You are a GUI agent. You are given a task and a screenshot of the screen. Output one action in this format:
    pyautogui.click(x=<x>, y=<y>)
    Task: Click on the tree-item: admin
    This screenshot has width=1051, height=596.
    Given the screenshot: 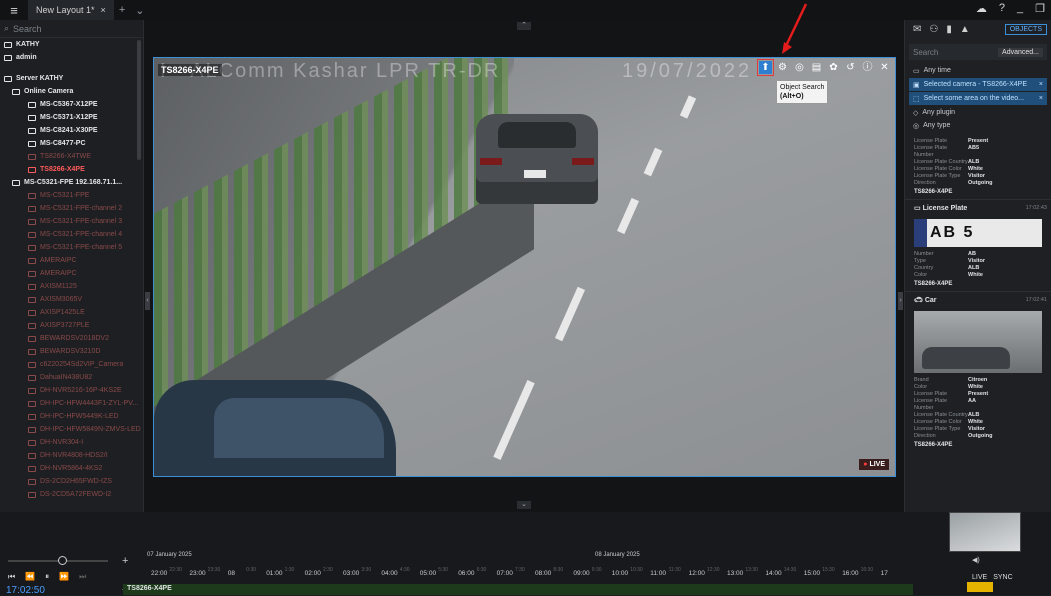 What is the action you would take?
    pyautogui.click(x=71, y=57)
    